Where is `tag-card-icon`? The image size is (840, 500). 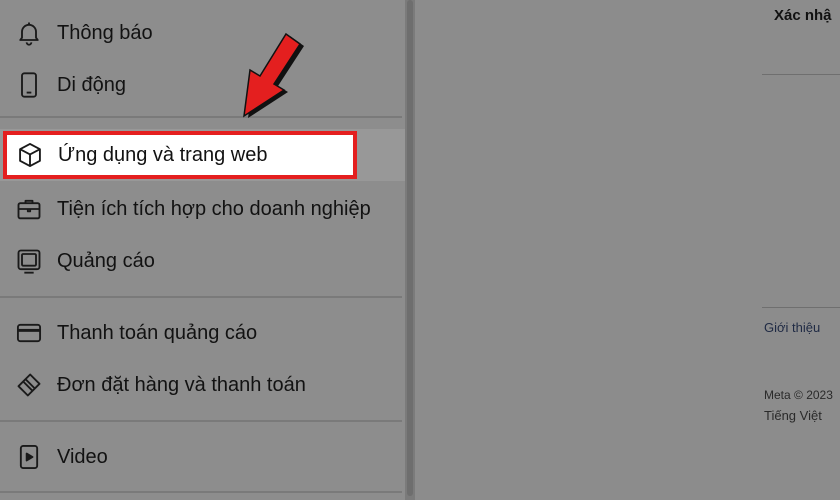 tag-card-icon is located at coordinates (29, 385).